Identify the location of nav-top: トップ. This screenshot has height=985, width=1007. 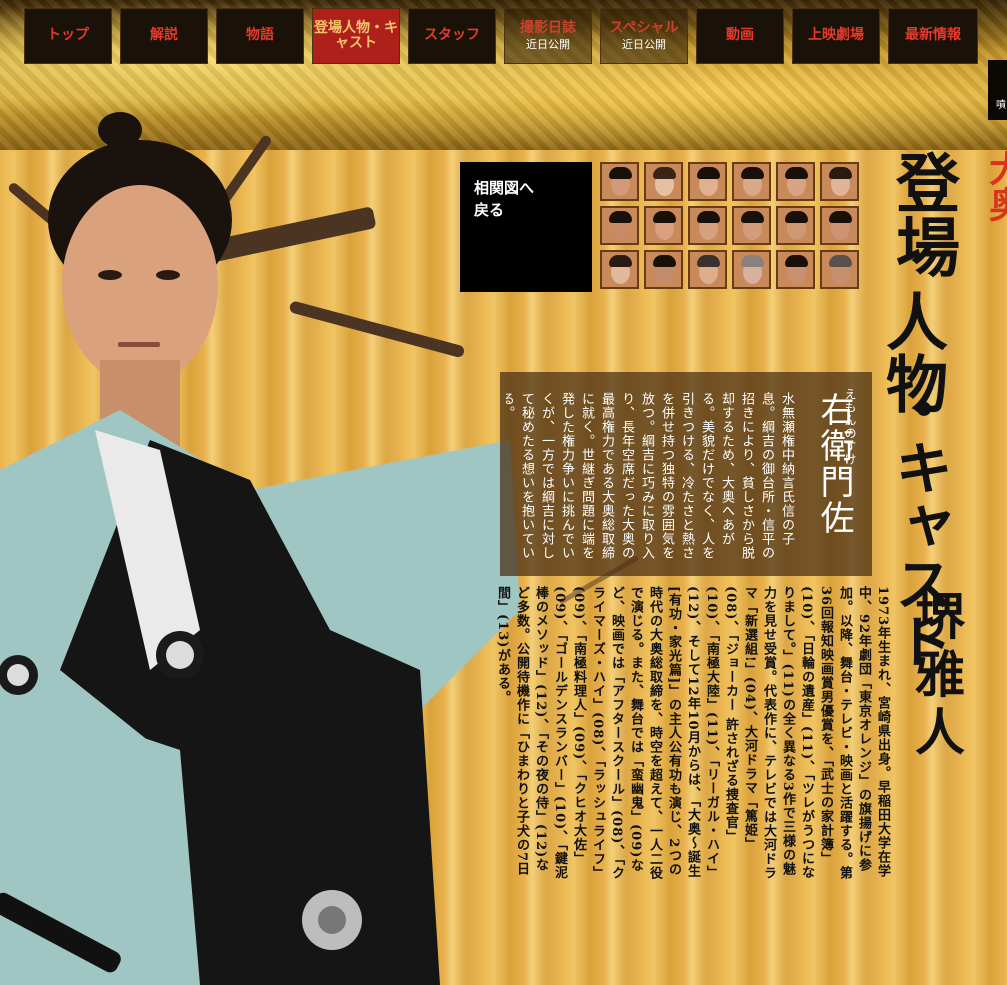
(68, 36).